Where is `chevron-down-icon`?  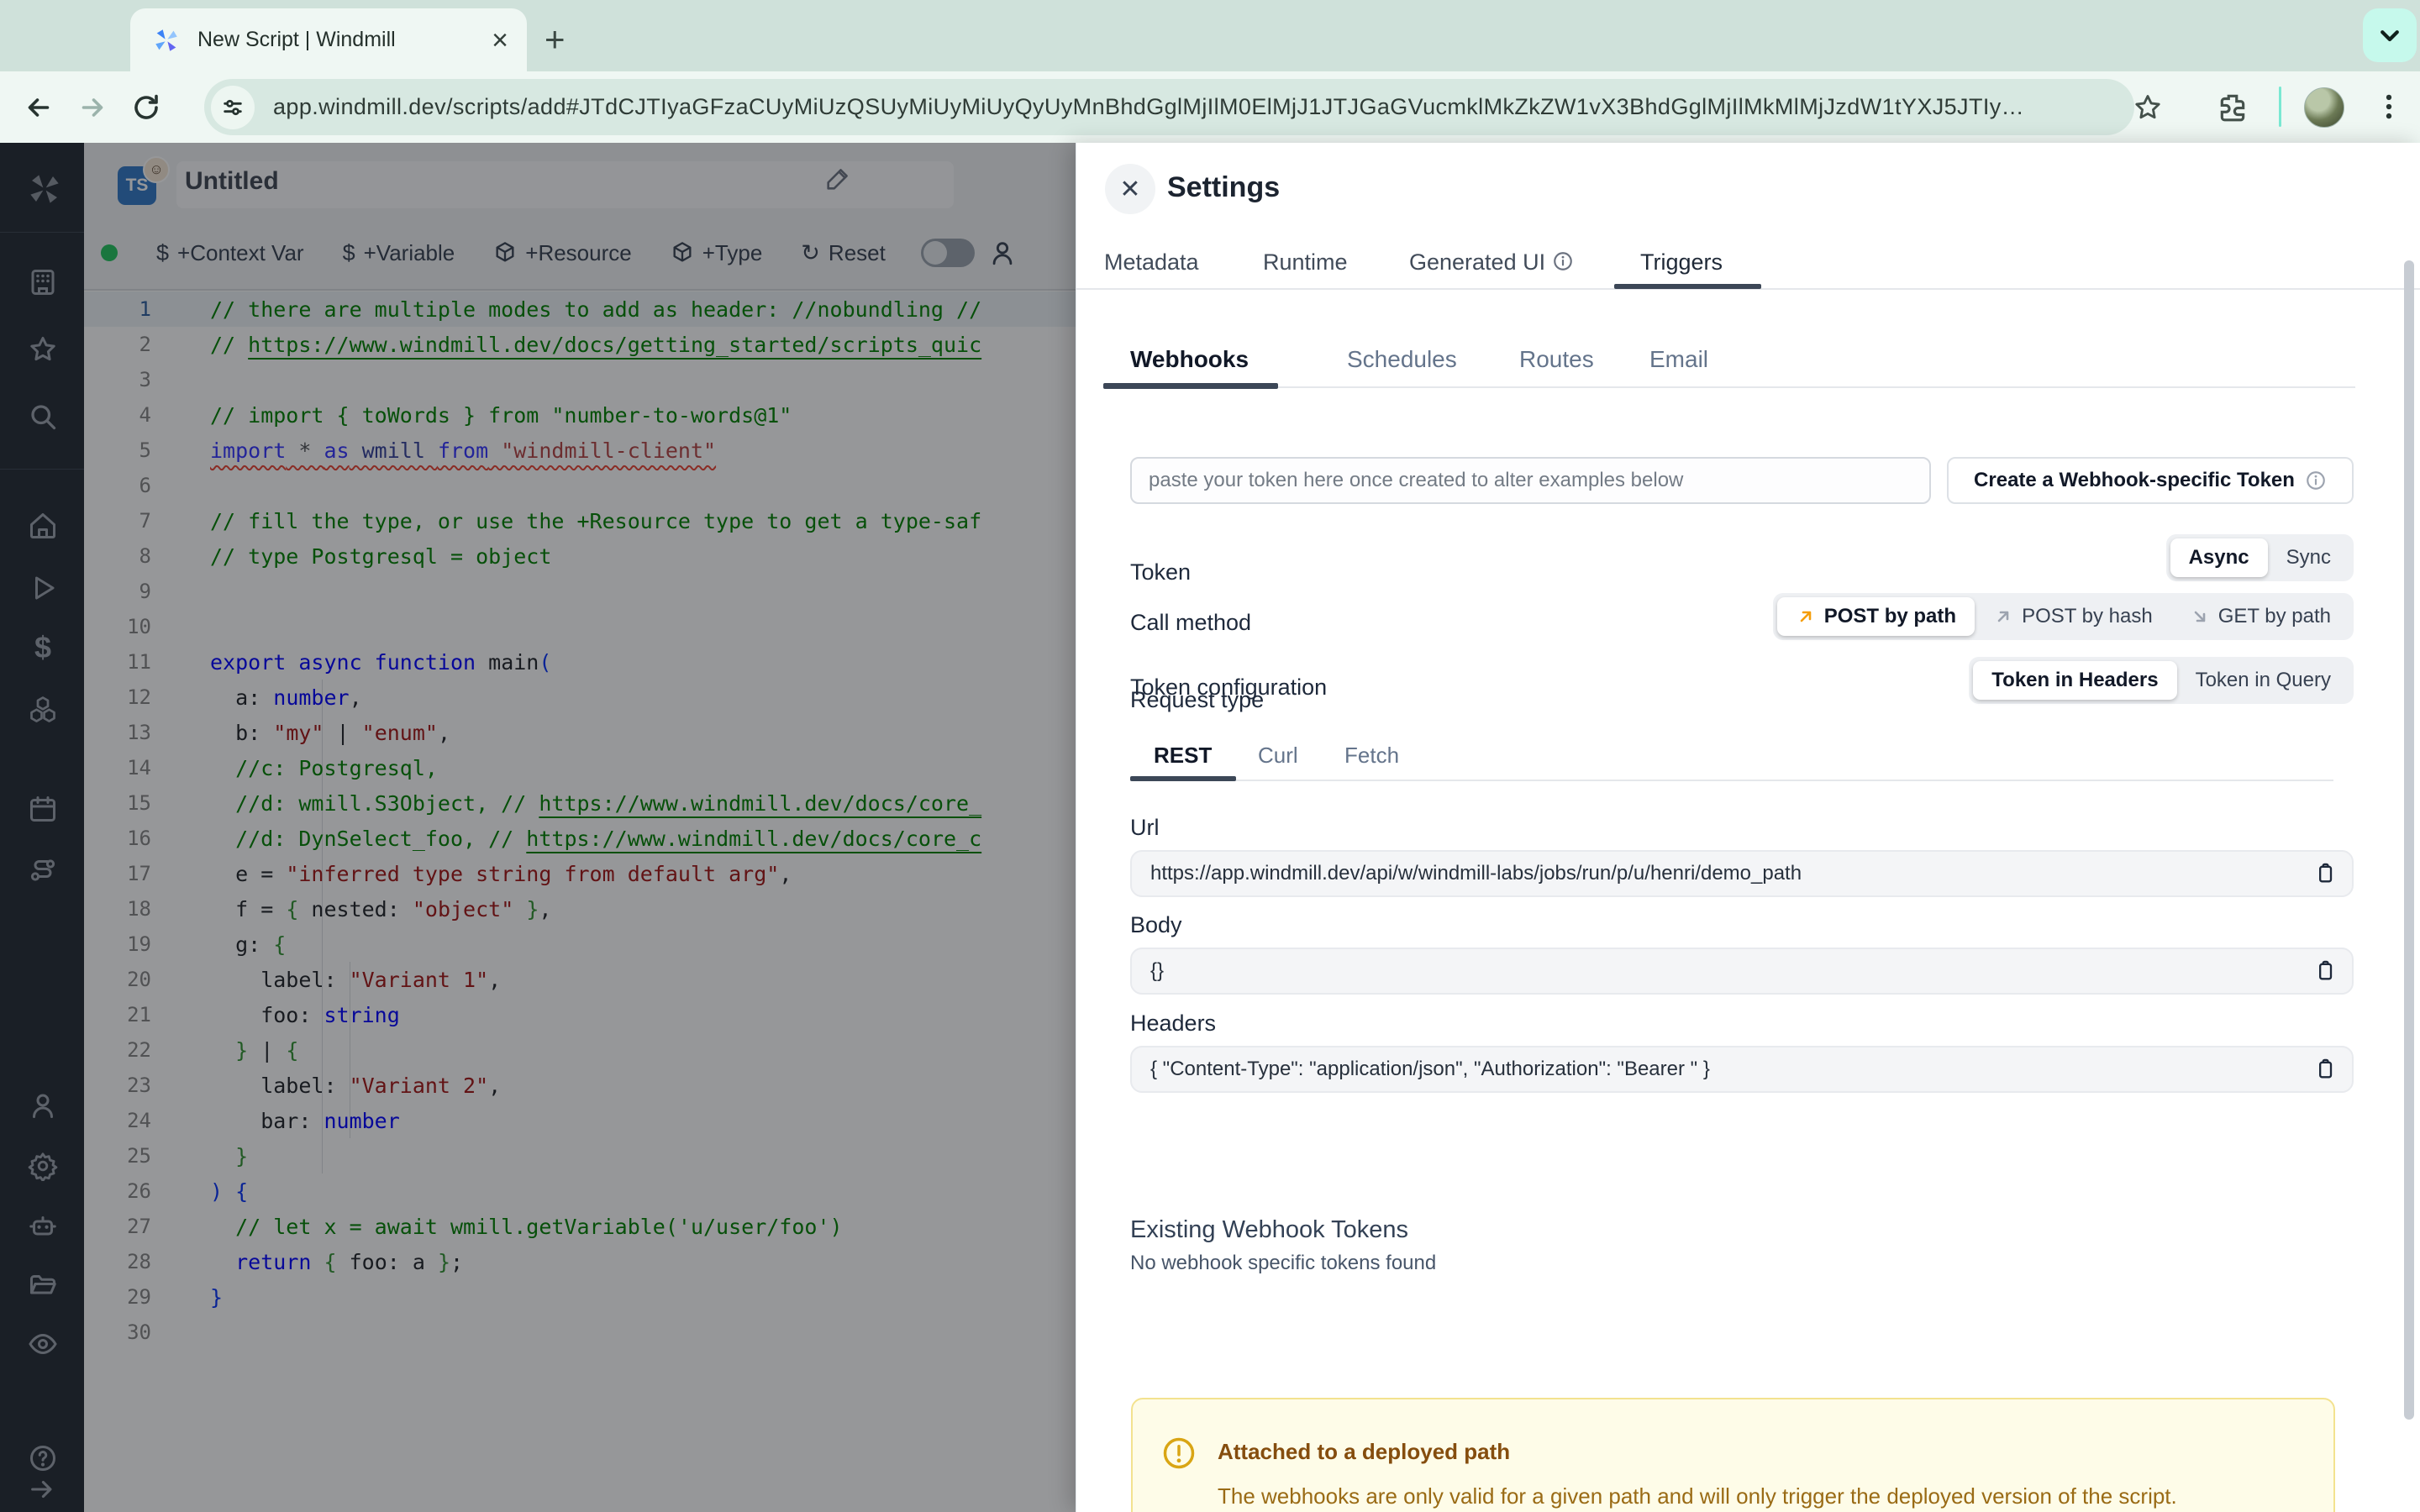
chevron-down-icon is located at coordinates (2390, 36).